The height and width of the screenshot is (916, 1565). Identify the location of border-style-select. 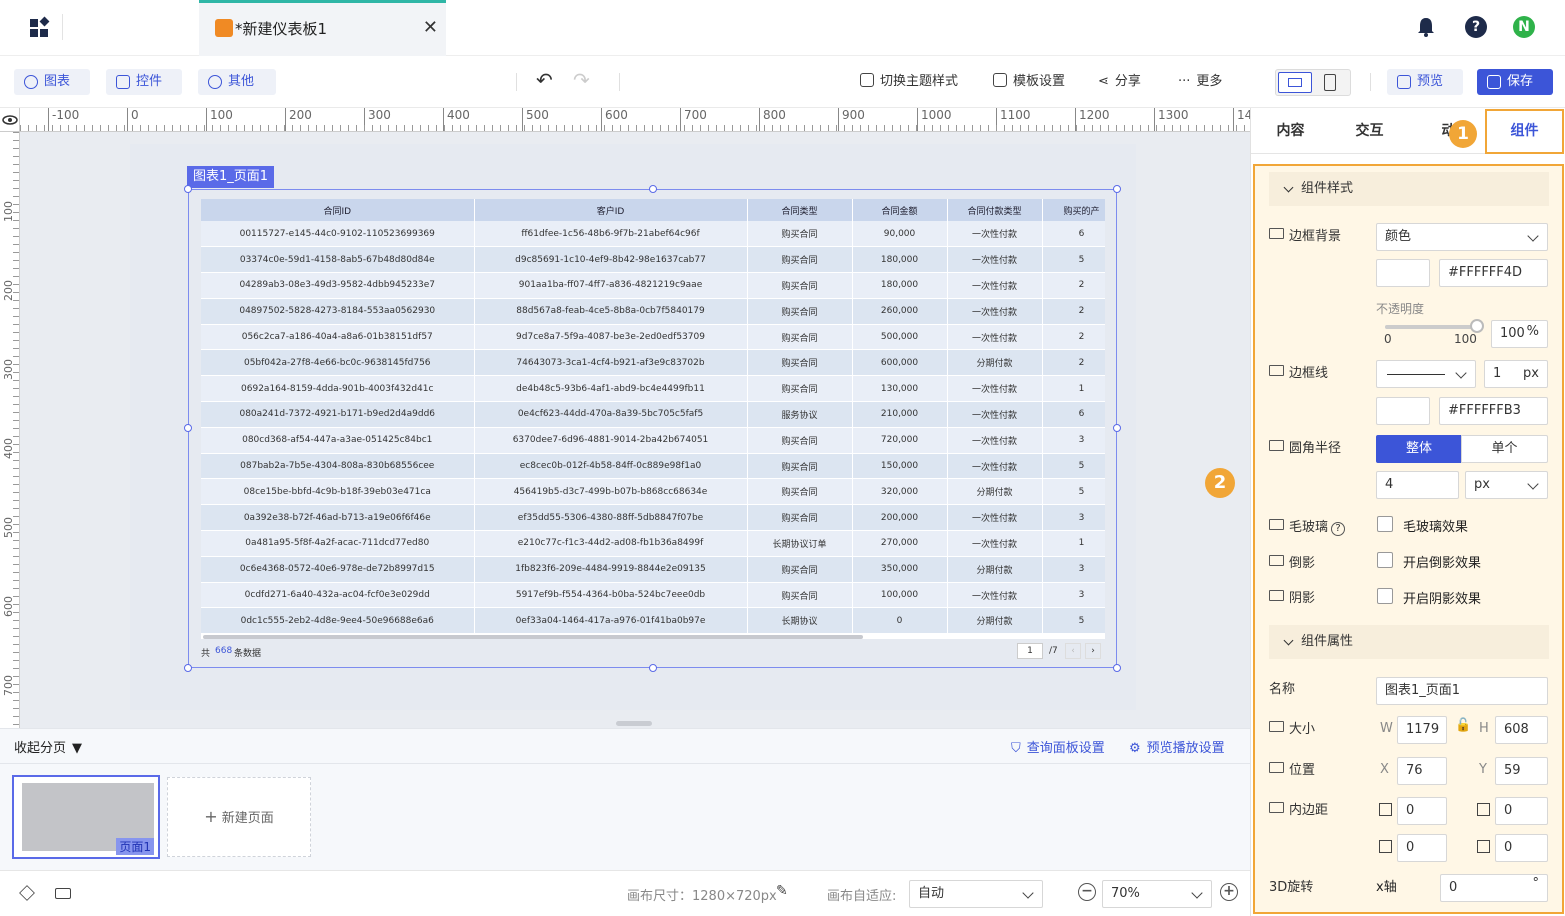
(1426, 374).